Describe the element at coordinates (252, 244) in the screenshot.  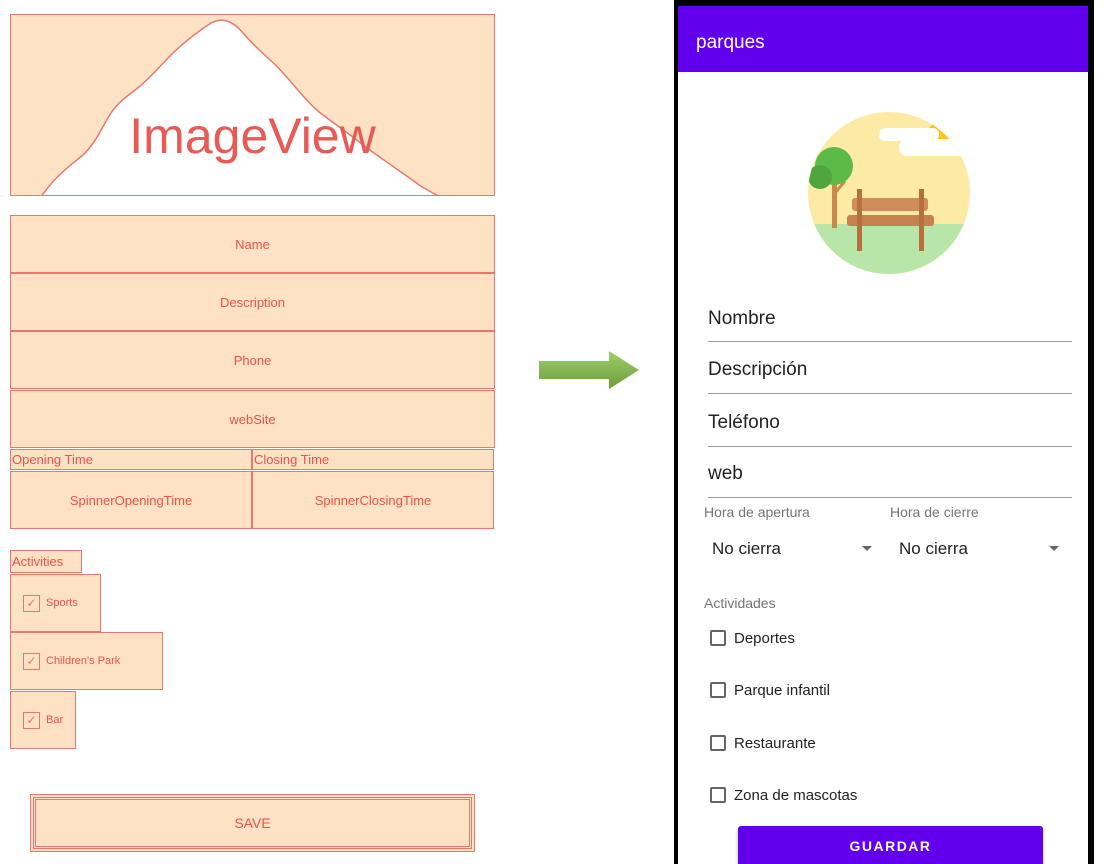
I see `blueprint-name-field: Name` at that location.